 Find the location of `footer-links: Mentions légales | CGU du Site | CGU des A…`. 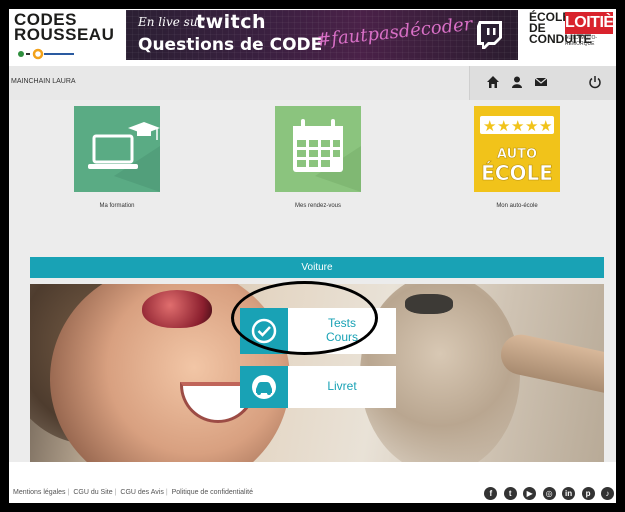

footer-links: Mentions légales | CGU du Site | CGU des A… is located at coordinates (133, 492).